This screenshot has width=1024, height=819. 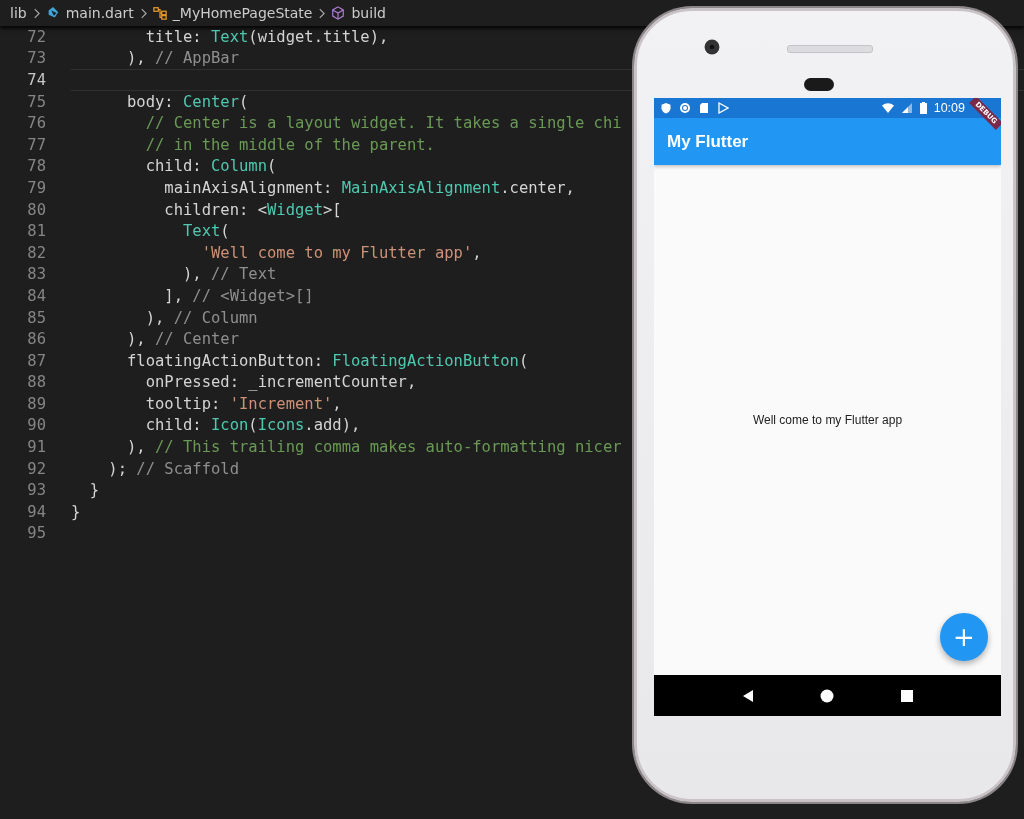 What do you see at coordinates (36, 58) in the screenshot?
I see `line-number: 73` at bounding box center [36, 58].